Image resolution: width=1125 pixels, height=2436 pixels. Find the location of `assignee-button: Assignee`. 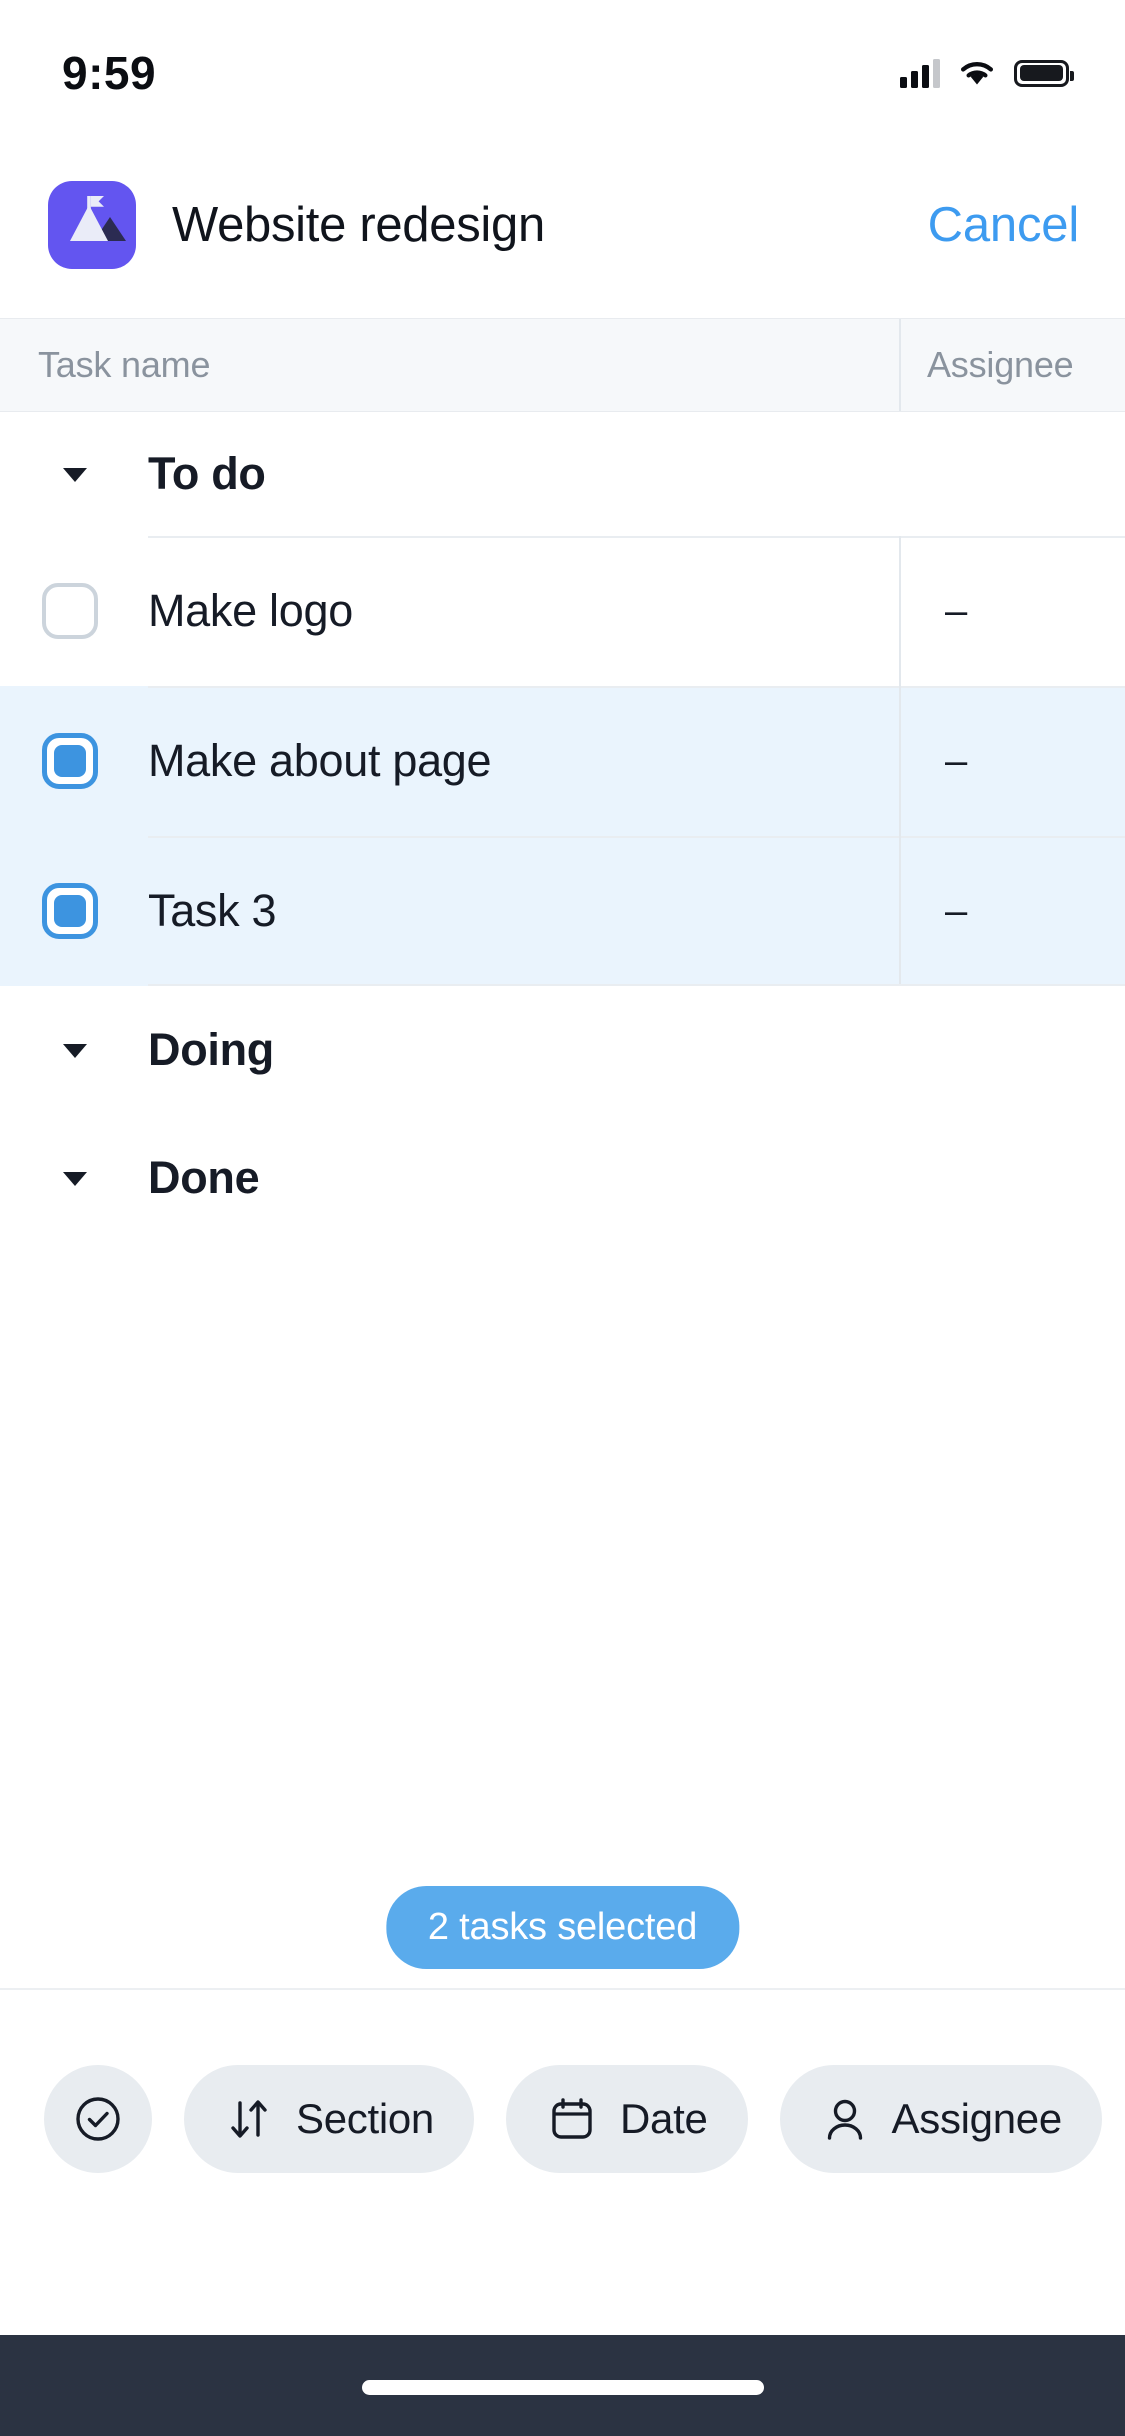

assignee-button: Assignee is located at coordinates (940, 2119).